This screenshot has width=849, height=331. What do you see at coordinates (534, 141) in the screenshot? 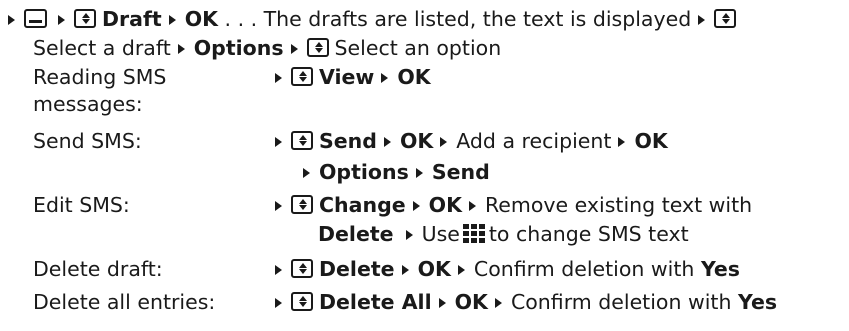
I see `add-recipient-text: Add a recipient` at bounding box center [534, 141].